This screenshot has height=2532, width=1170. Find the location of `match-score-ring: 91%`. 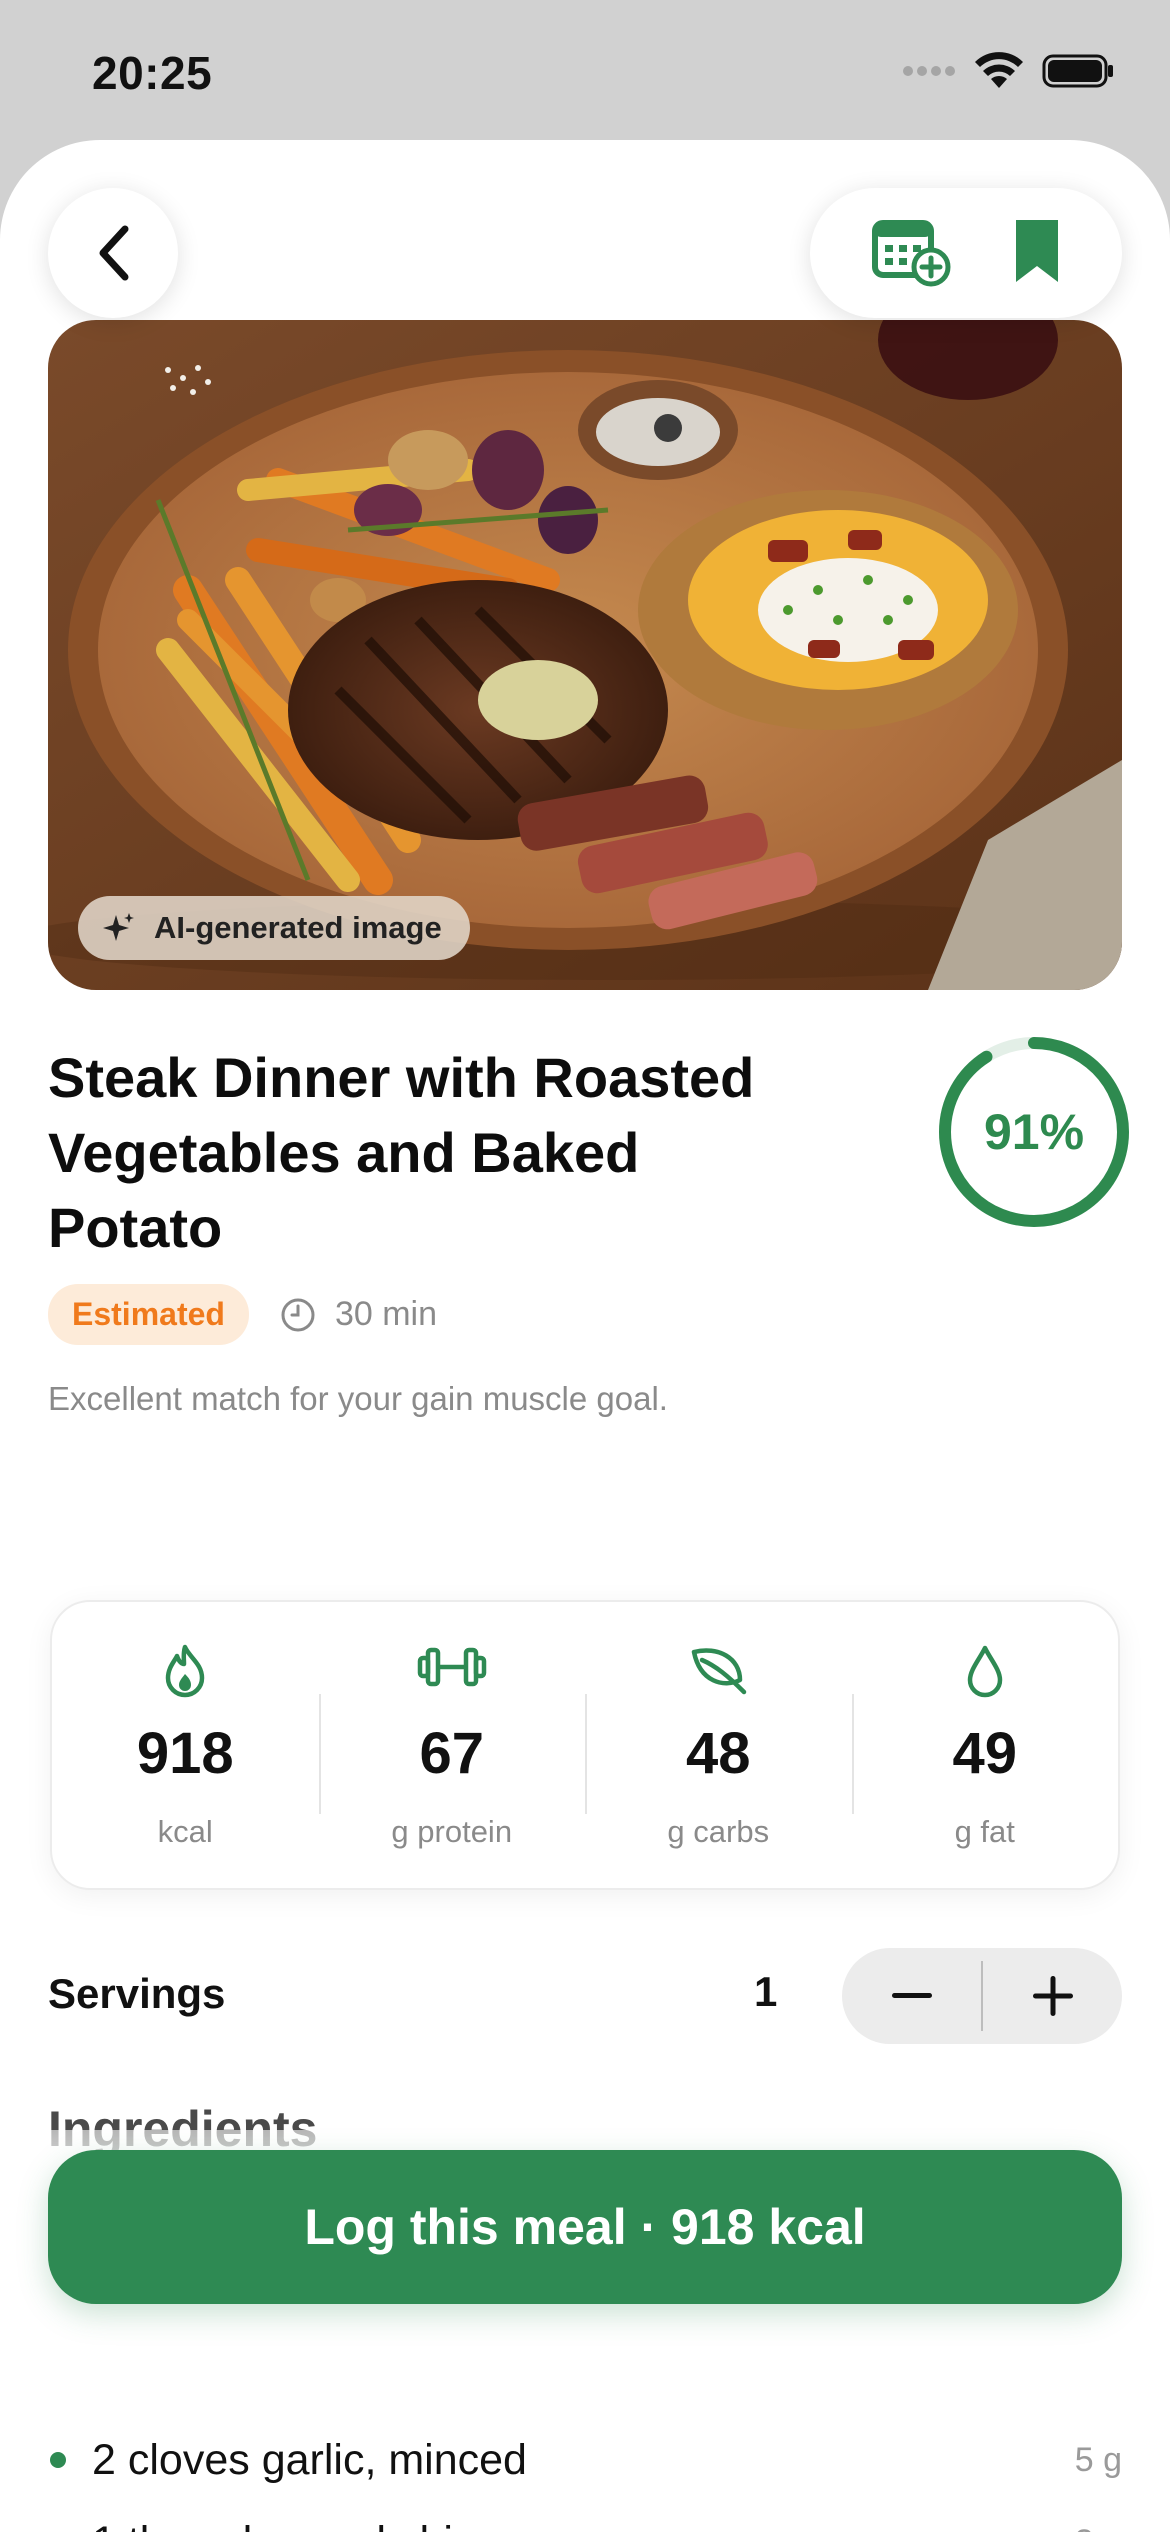

match-score-ring: 91% is located at coordinates (1034, 1132).